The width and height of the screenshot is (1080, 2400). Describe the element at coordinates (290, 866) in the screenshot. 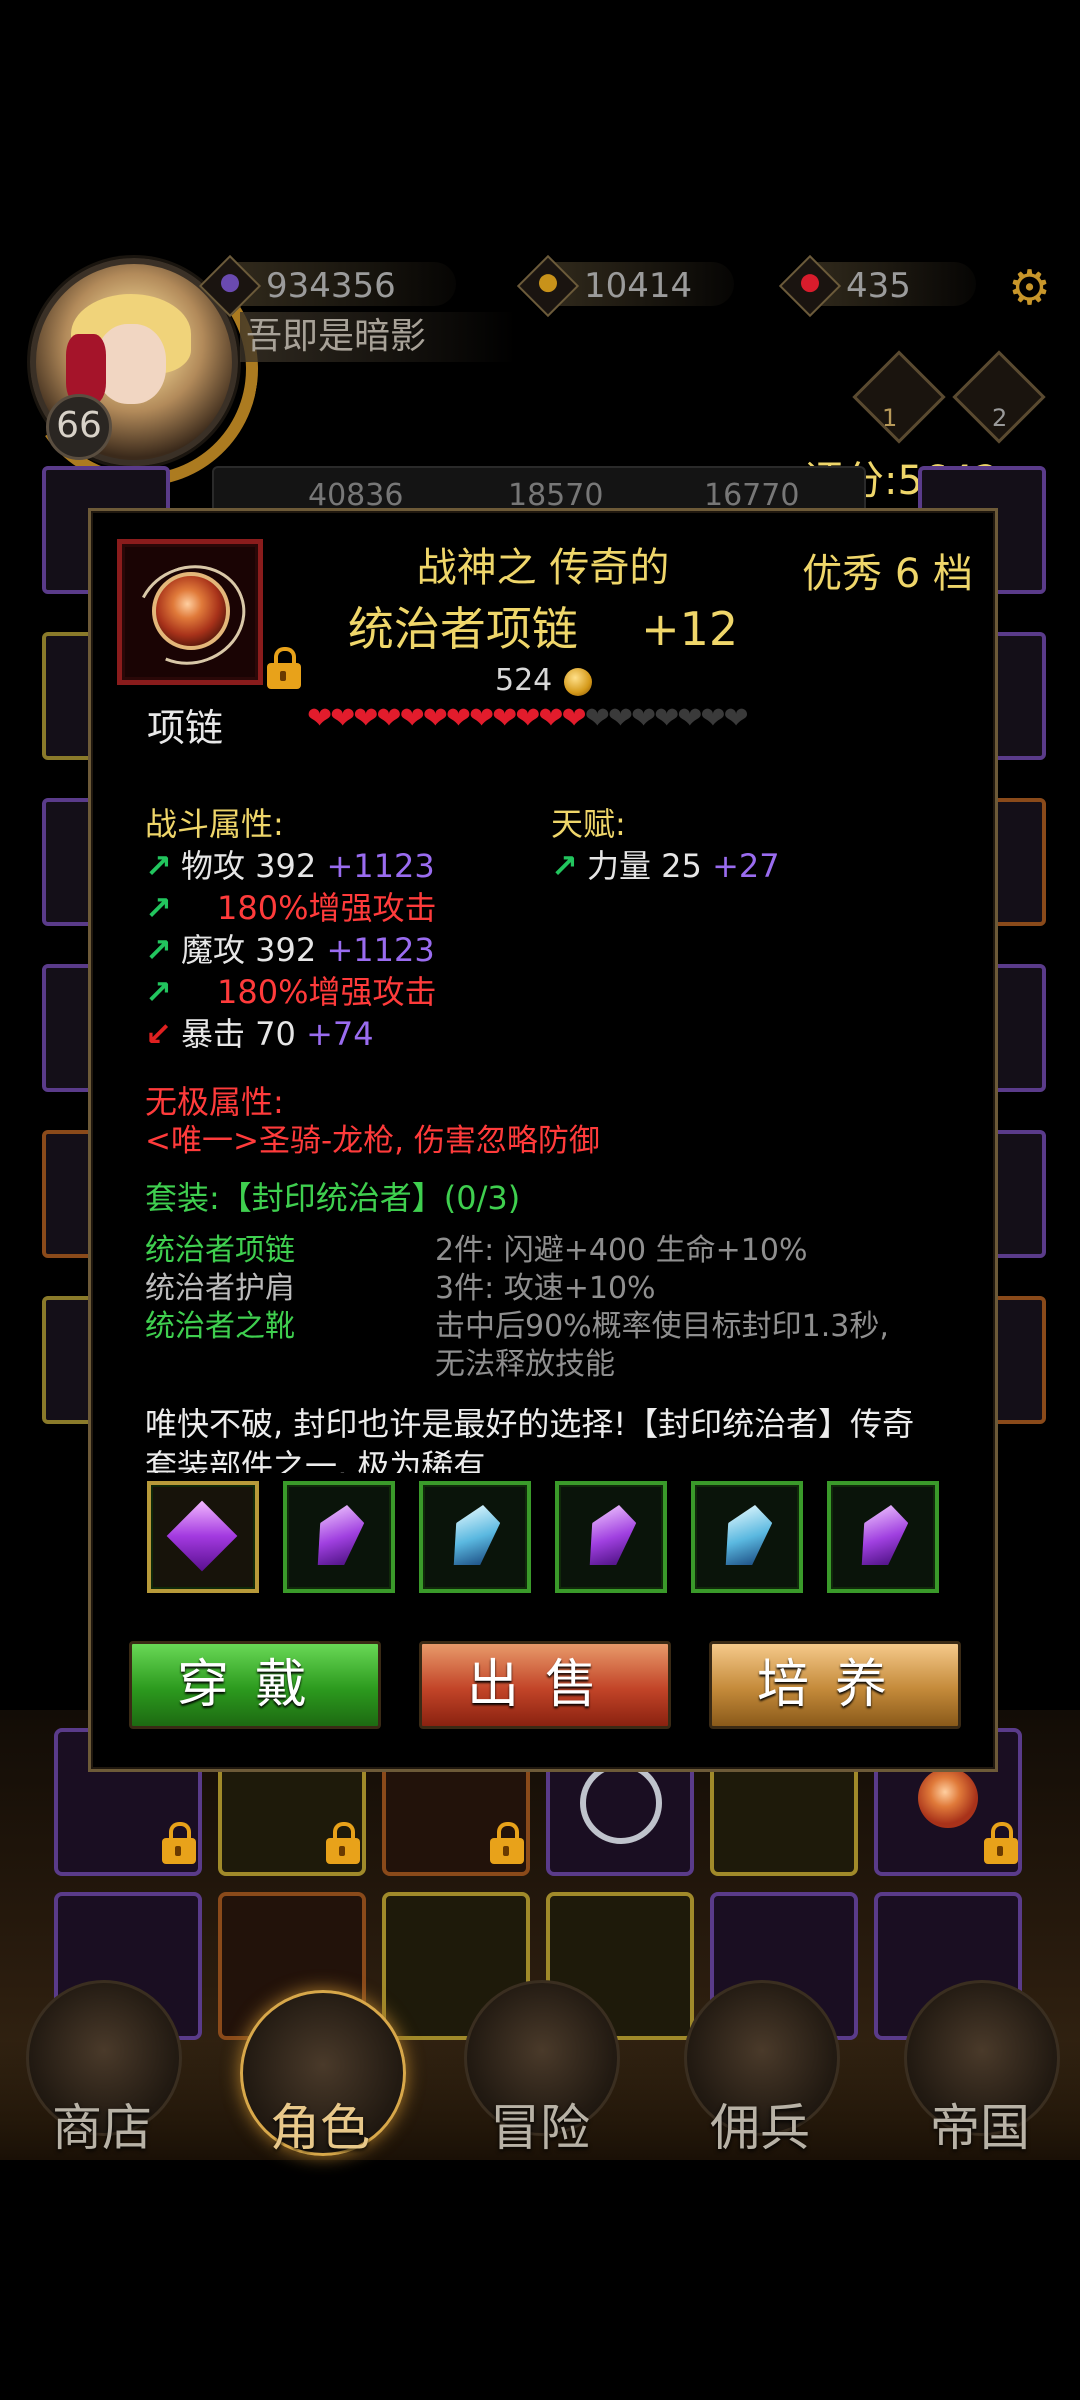

I see `stat-phys-attack: ↗ 物攻 392 +1123` at that location.